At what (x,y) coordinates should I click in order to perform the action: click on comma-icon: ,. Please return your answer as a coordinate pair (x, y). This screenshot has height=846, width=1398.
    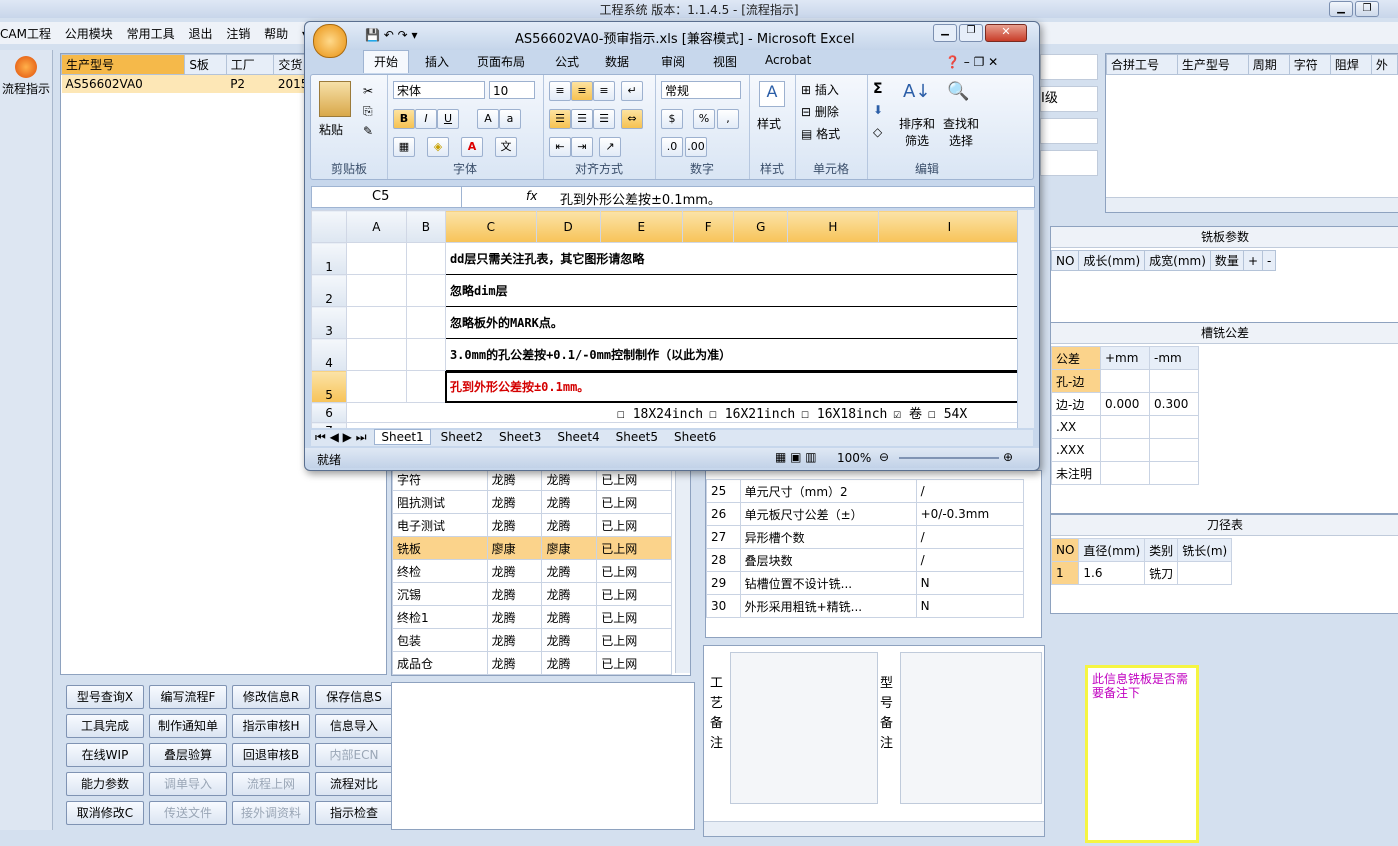
    Looking at the image, I should click on (728, 119).